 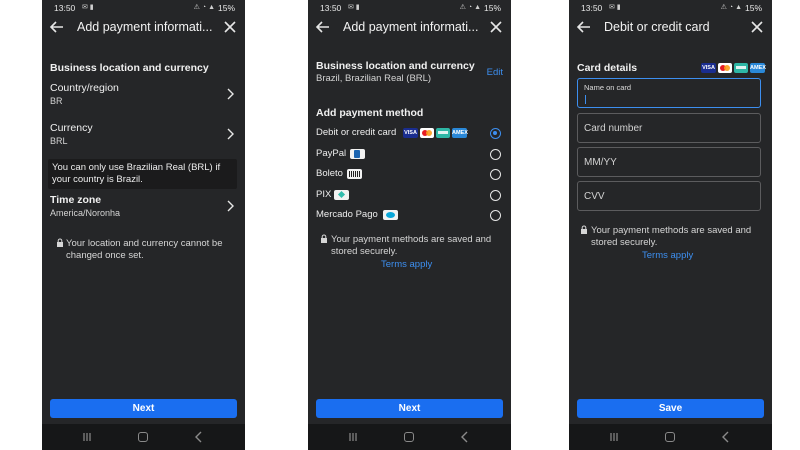 What do you see at coordinates (357, 154) in the screenshot?
I see `paypal-icon` at bounding box center [357, 154].